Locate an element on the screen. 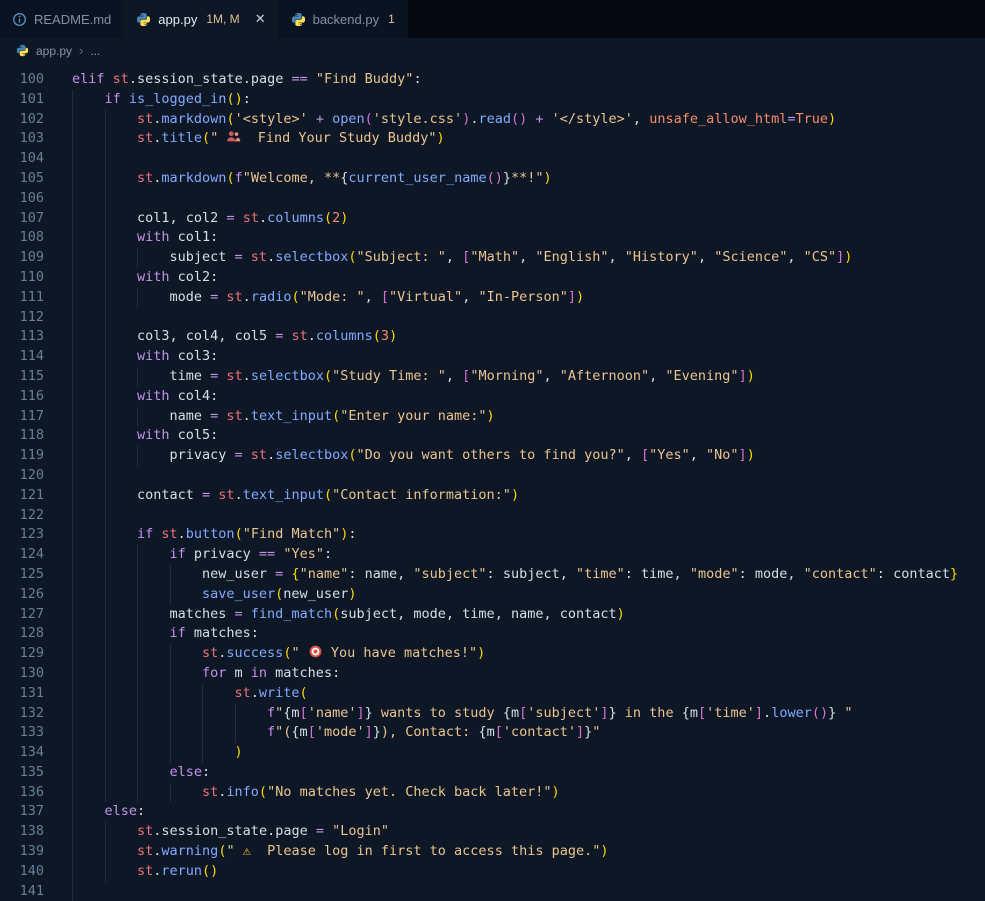 The height and width of the screenshot is (901, 985). line-number: 117 is located at coordinates (31, 415).